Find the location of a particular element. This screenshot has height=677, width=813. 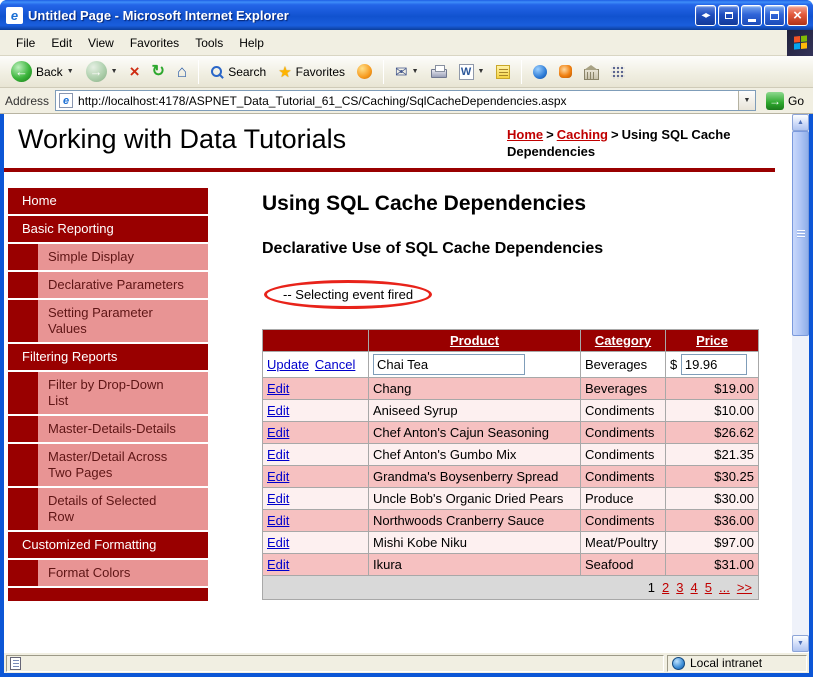

research-button is located at coordinates (591, 72).